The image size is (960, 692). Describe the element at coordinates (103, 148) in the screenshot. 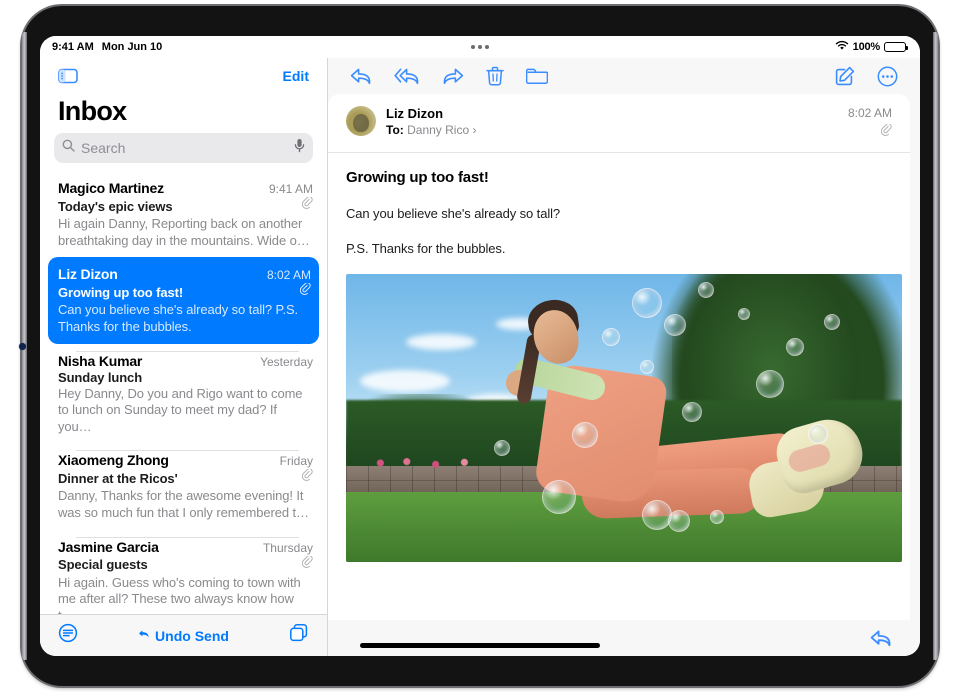

I see `search-placeholder: Search` at that location.